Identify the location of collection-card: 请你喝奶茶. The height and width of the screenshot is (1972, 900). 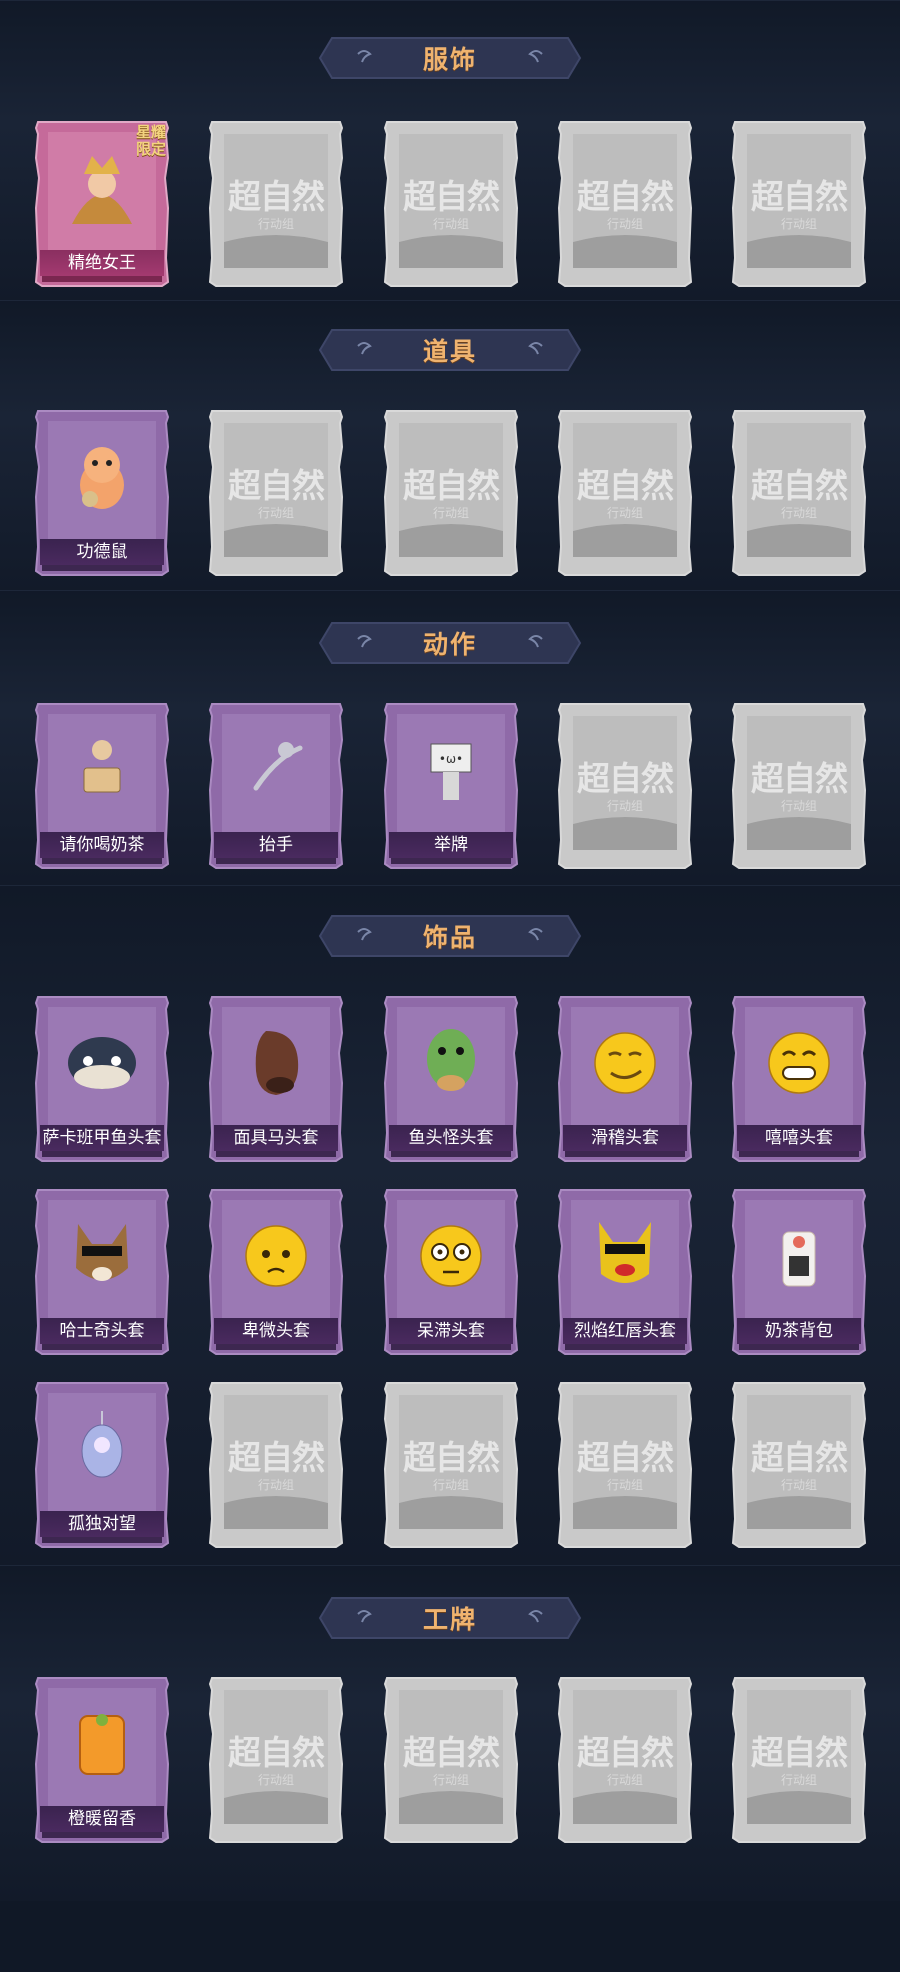
(102, 786).